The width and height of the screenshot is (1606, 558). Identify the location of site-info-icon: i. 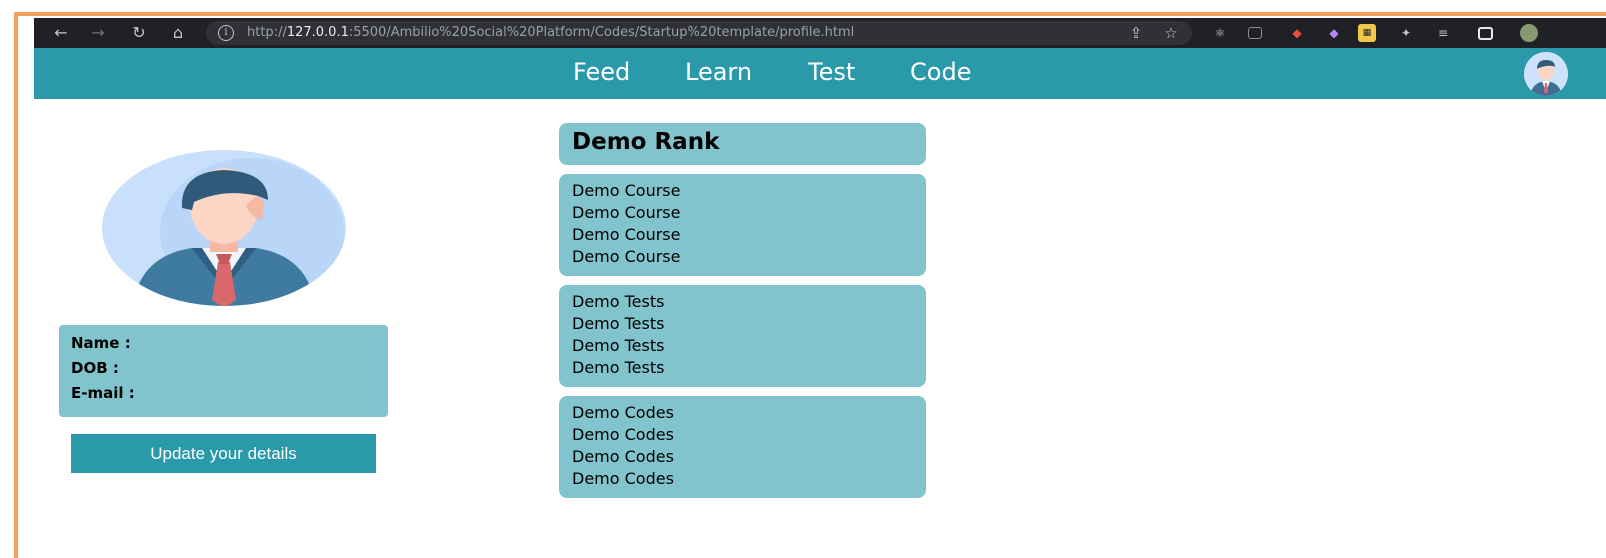
(226, 33).